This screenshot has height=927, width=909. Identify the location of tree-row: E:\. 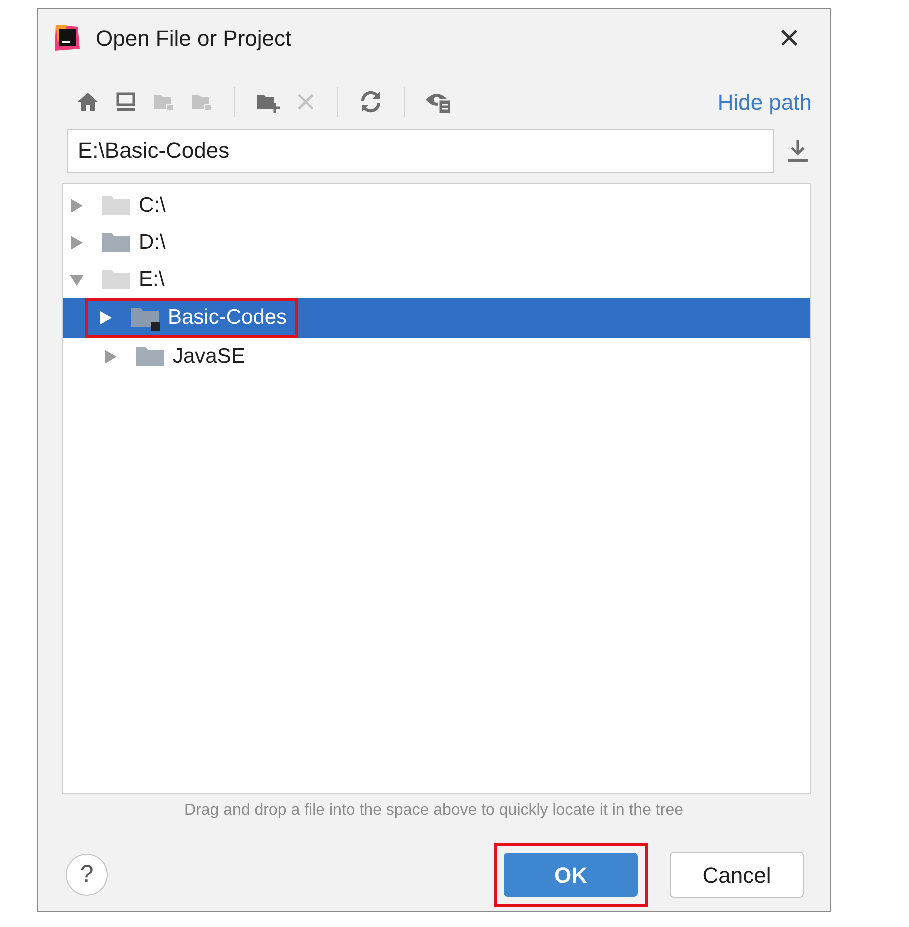
(436, 279).